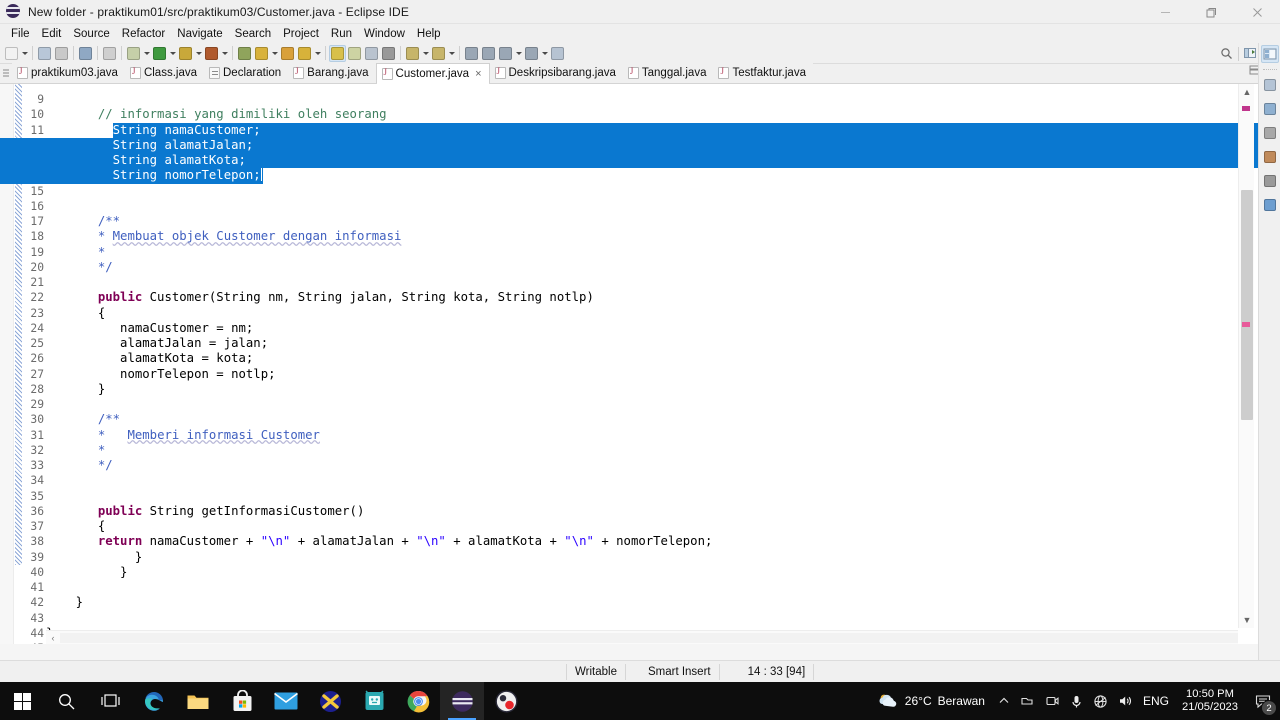  I want to click on package-explorer, so click(1270, 109).